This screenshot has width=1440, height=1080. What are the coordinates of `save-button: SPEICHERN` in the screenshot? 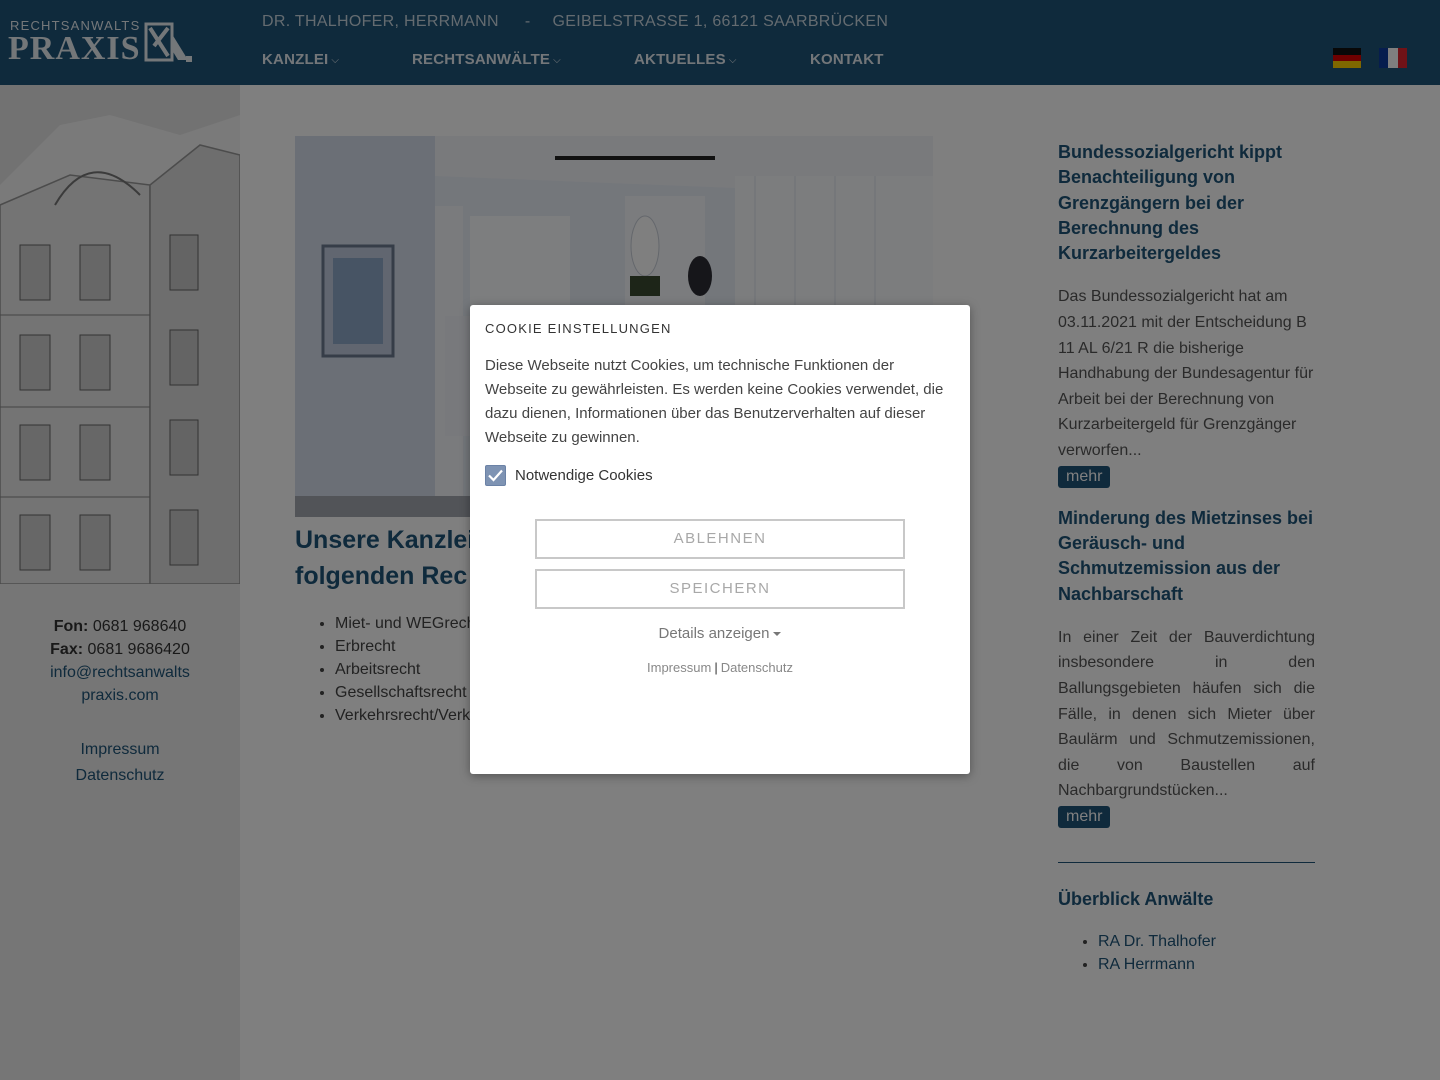 It's located at (720, 589).